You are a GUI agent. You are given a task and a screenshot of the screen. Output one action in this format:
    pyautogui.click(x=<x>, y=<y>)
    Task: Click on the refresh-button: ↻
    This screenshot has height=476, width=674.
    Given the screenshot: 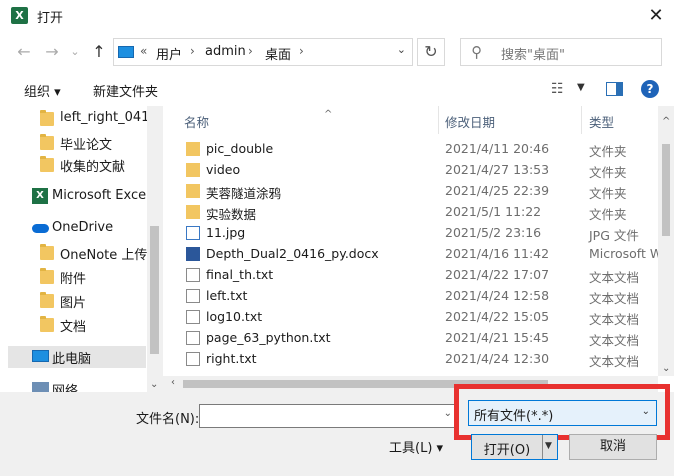 What is the action you would take?
    pyautogui.click(x=431, y=52)
    